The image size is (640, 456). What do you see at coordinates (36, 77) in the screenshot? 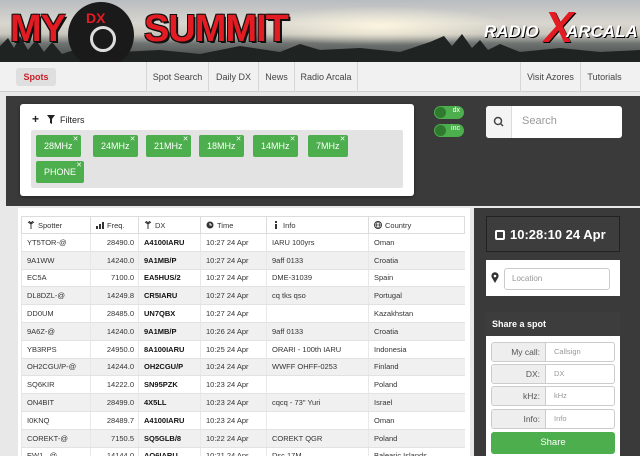
I see `nav-item-spots: Spots` at bounding box center [36, 77].